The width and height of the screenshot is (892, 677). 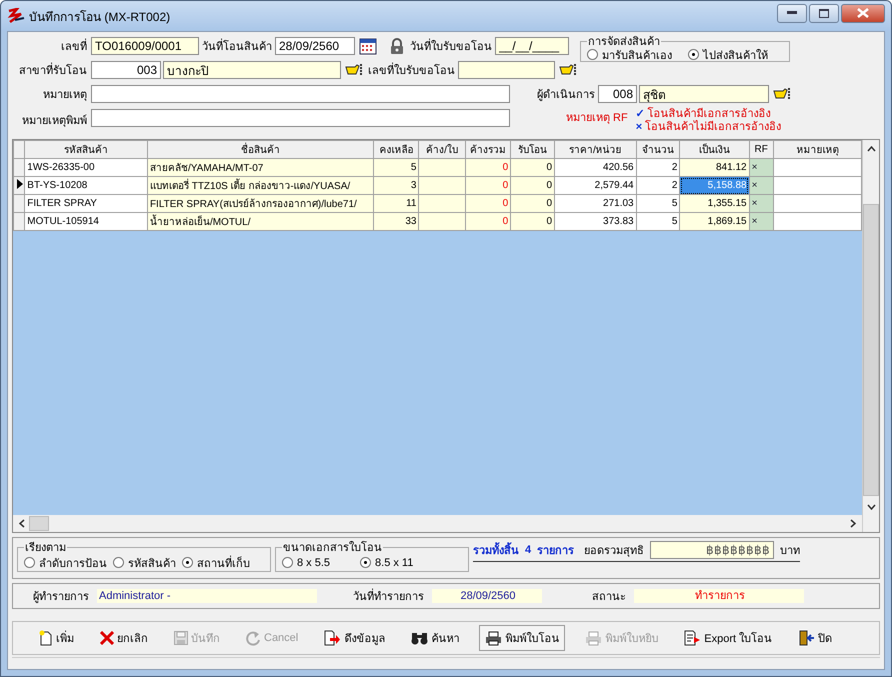 I want to click on operator-code-field: 008, so click(x=617, y=94).